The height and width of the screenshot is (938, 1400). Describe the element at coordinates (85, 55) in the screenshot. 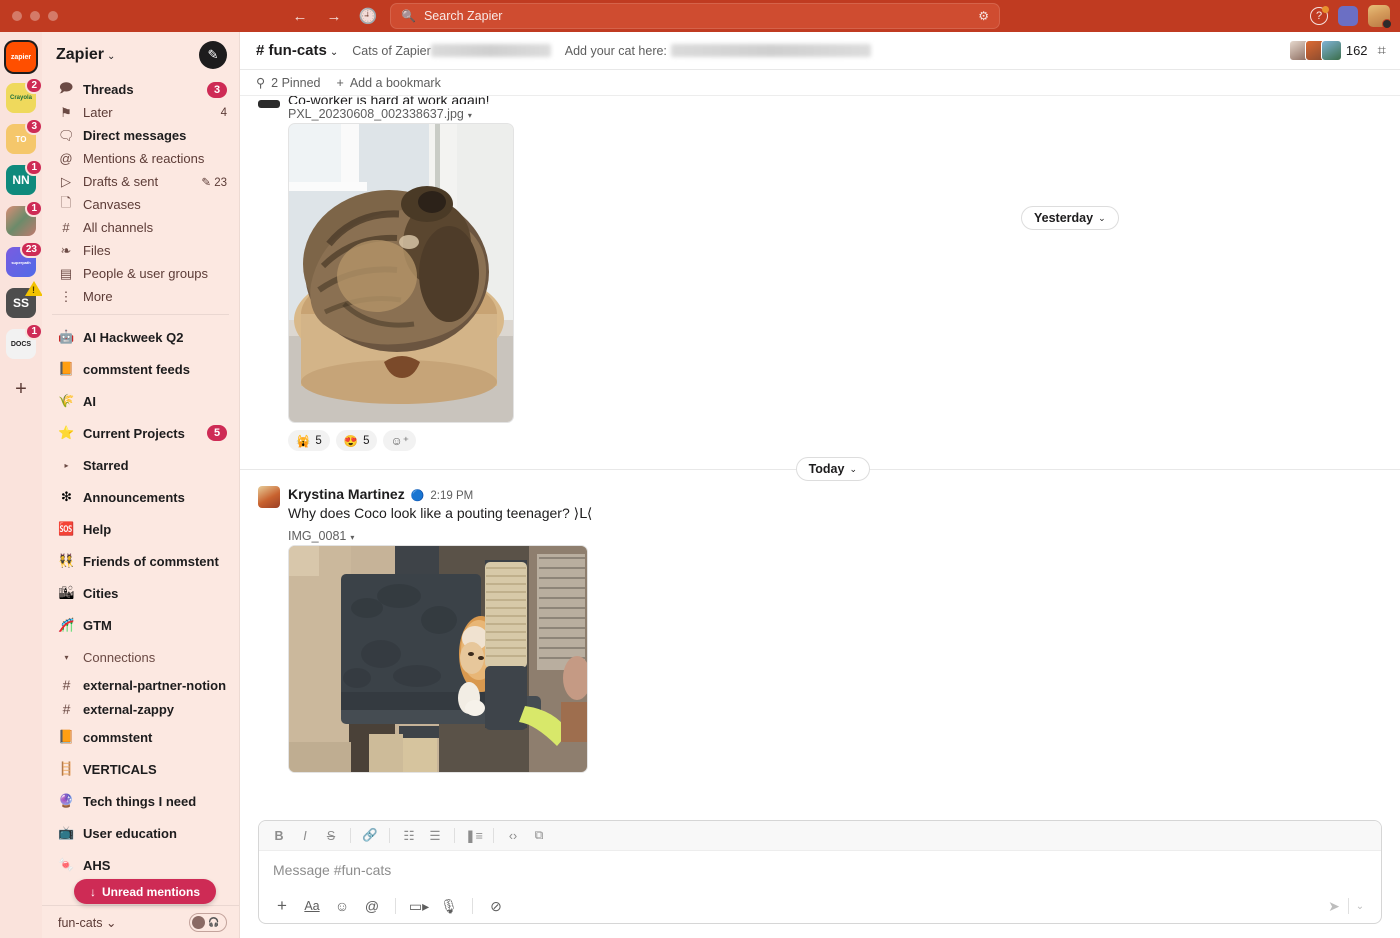

I see `workspace-switcher: Zapier ⌄` at that location.